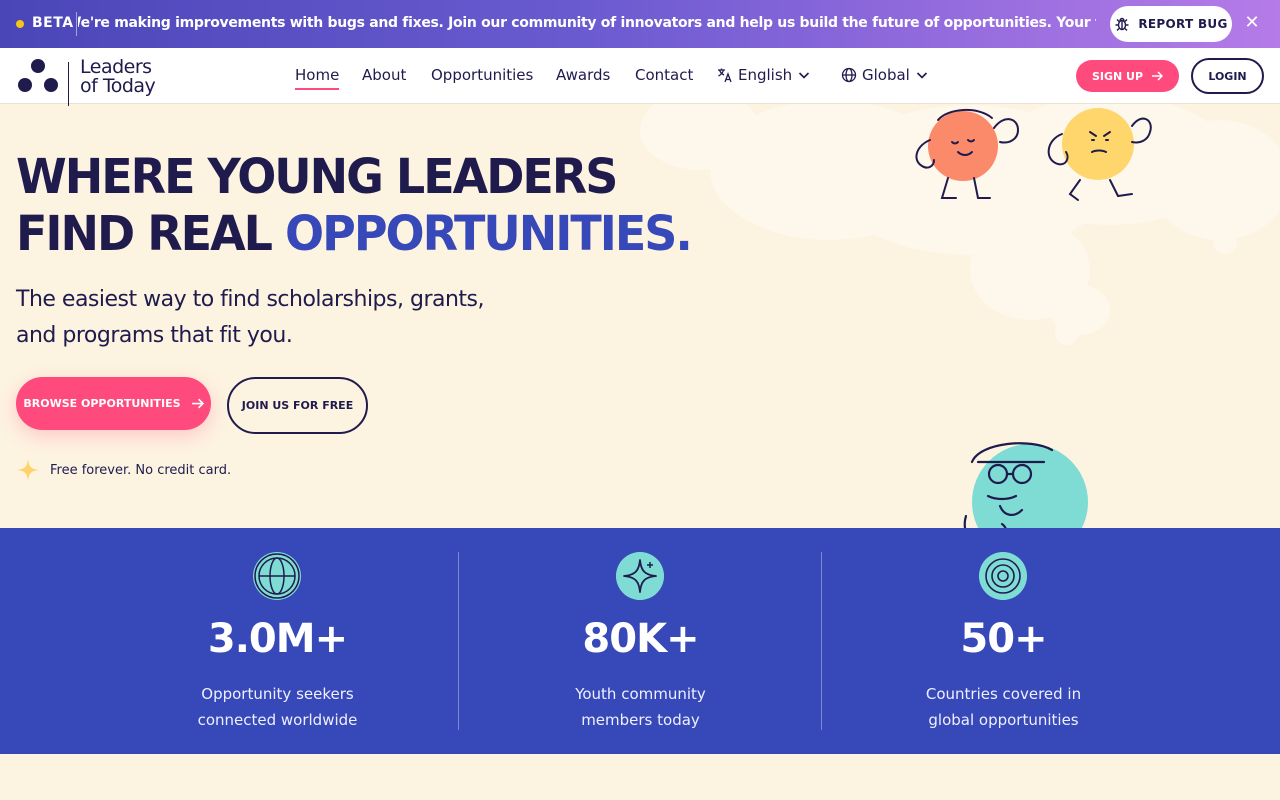 This screenshot has width=1280, height=800. Describe the element at coordinates (277, 720) in the screenshot. I see `stat-label-line-2: connected worldwide` at that location.